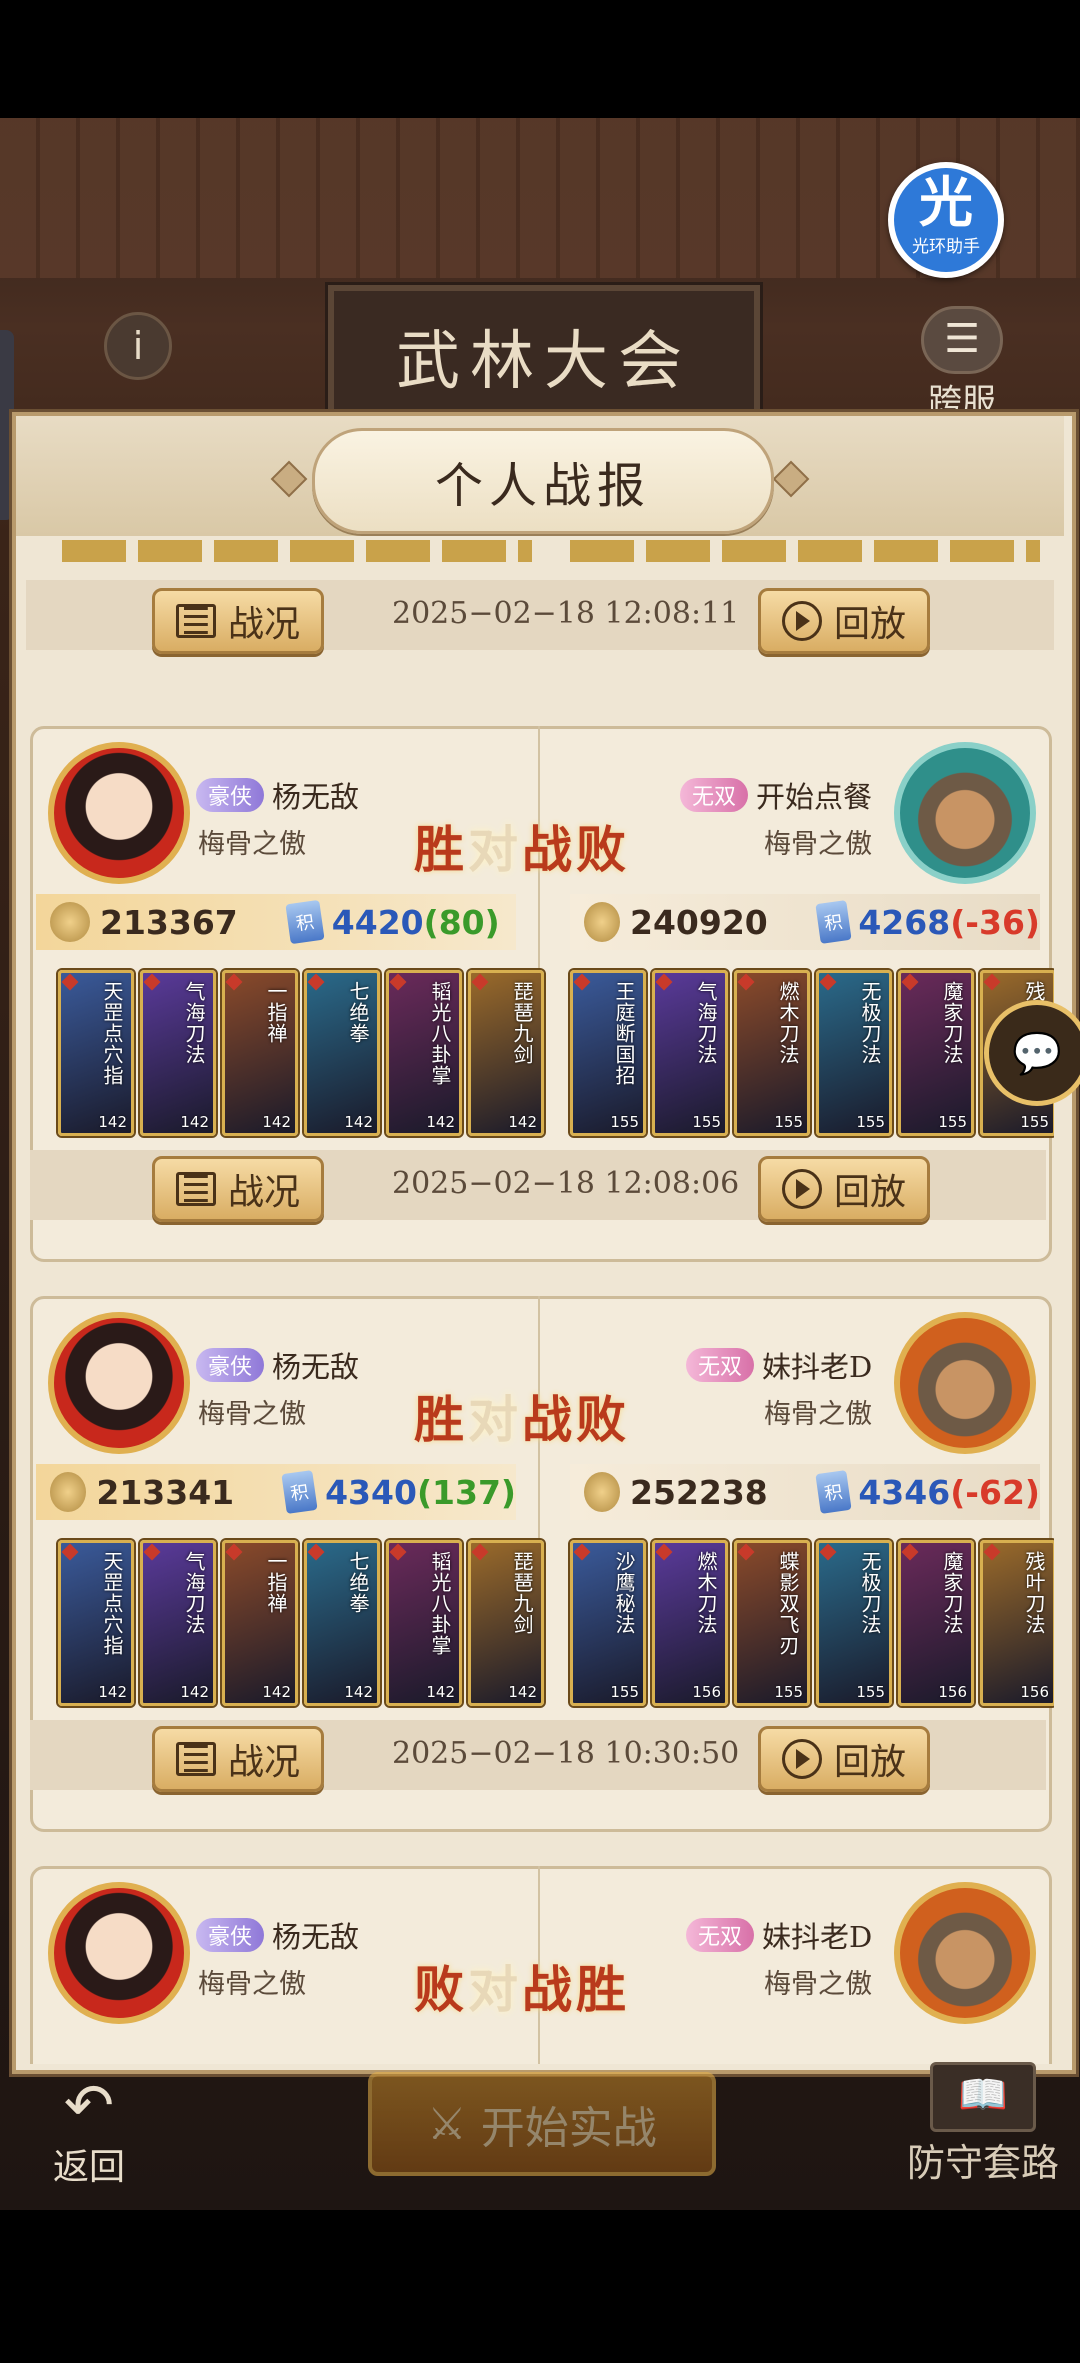 This screenshot has width=1080, height=2363. Describe the element at coordinates (297, 551) in the screenshot. I see `hero-strip-partial-left` at that location.